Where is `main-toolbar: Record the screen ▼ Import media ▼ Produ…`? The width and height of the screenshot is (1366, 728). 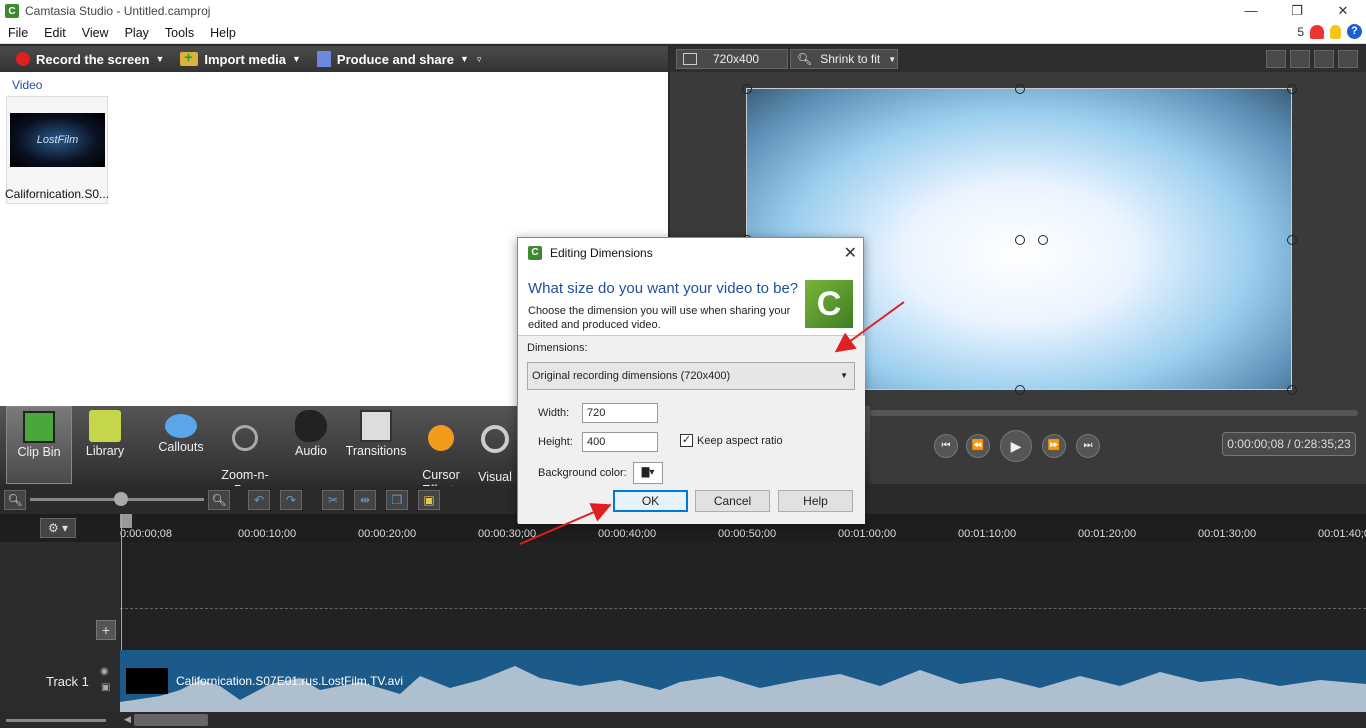
main-toolbar: Record the screen ▼ Import media ▼ Produ… is located at coordinates (334, 59).